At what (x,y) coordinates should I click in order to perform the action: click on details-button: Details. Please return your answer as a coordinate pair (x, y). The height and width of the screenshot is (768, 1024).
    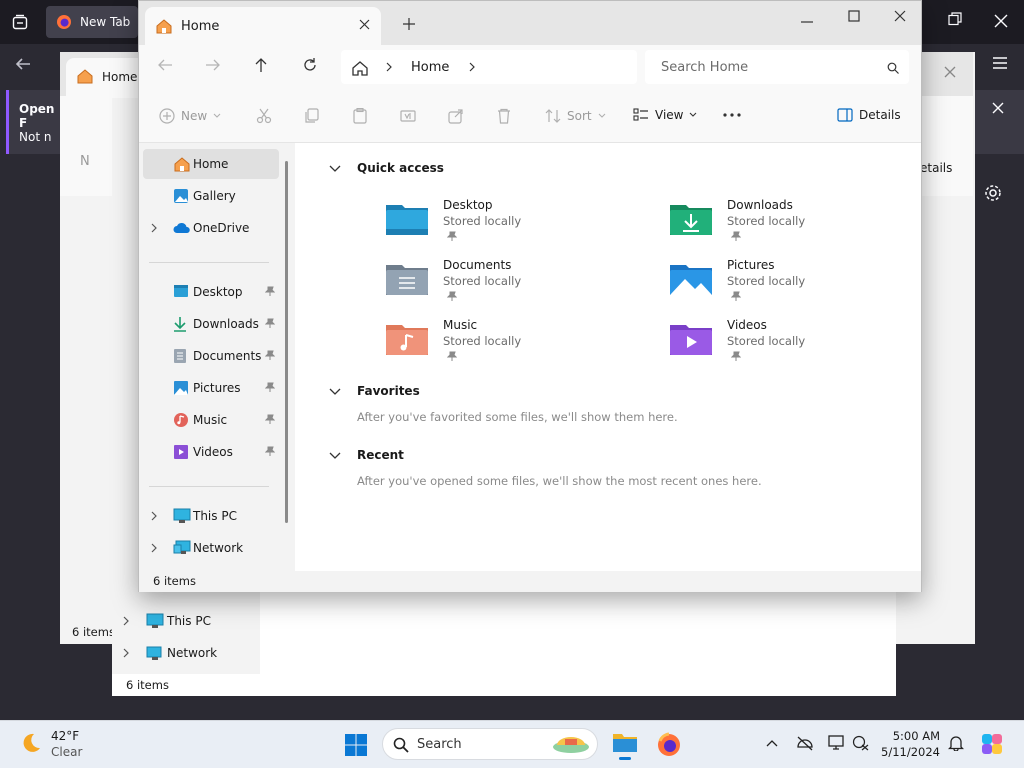
    Looking at the image, I should click on (869, 115).